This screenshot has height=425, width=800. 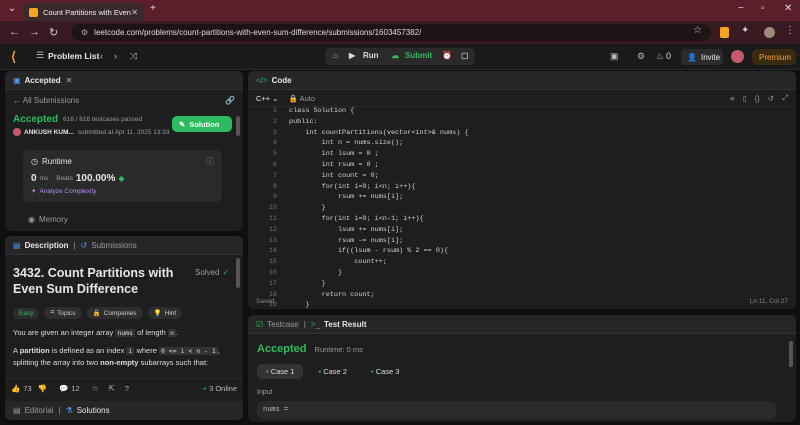 What do you see at coordinates (307, 98) in the screenshot?
I see `auto-label: Auto` at bounding box center [307, 98].